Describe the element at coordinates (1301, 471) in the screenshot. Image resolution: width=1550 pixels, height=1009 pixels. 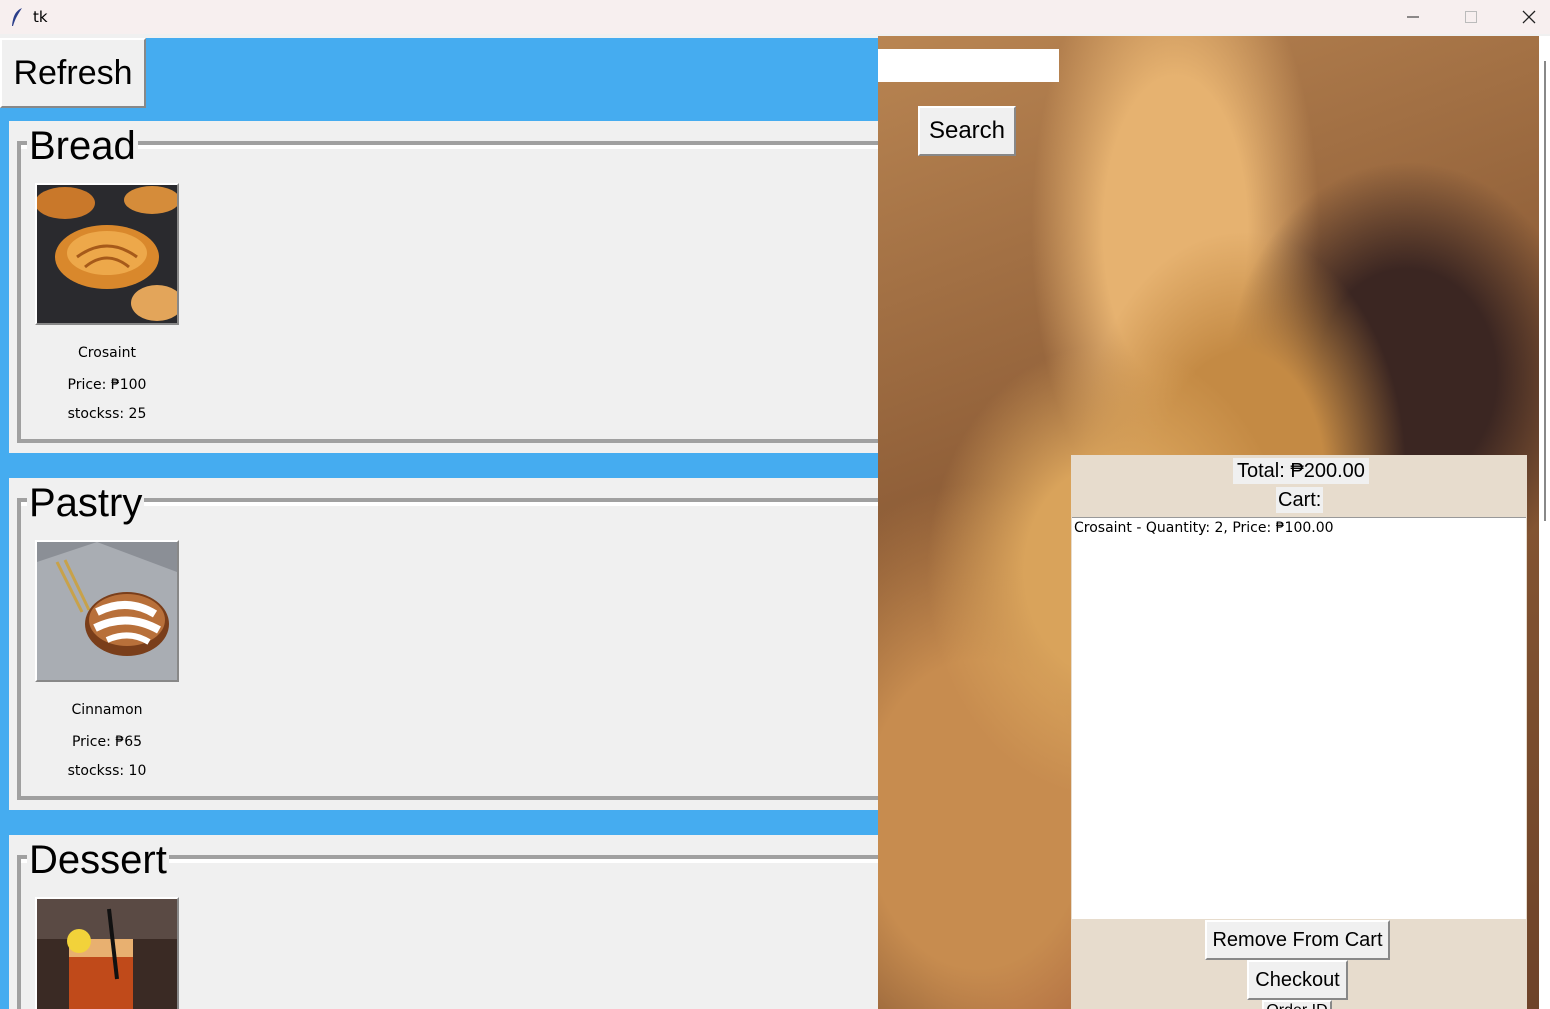
I see `cart-total: Total: ₱200.00` at that location.